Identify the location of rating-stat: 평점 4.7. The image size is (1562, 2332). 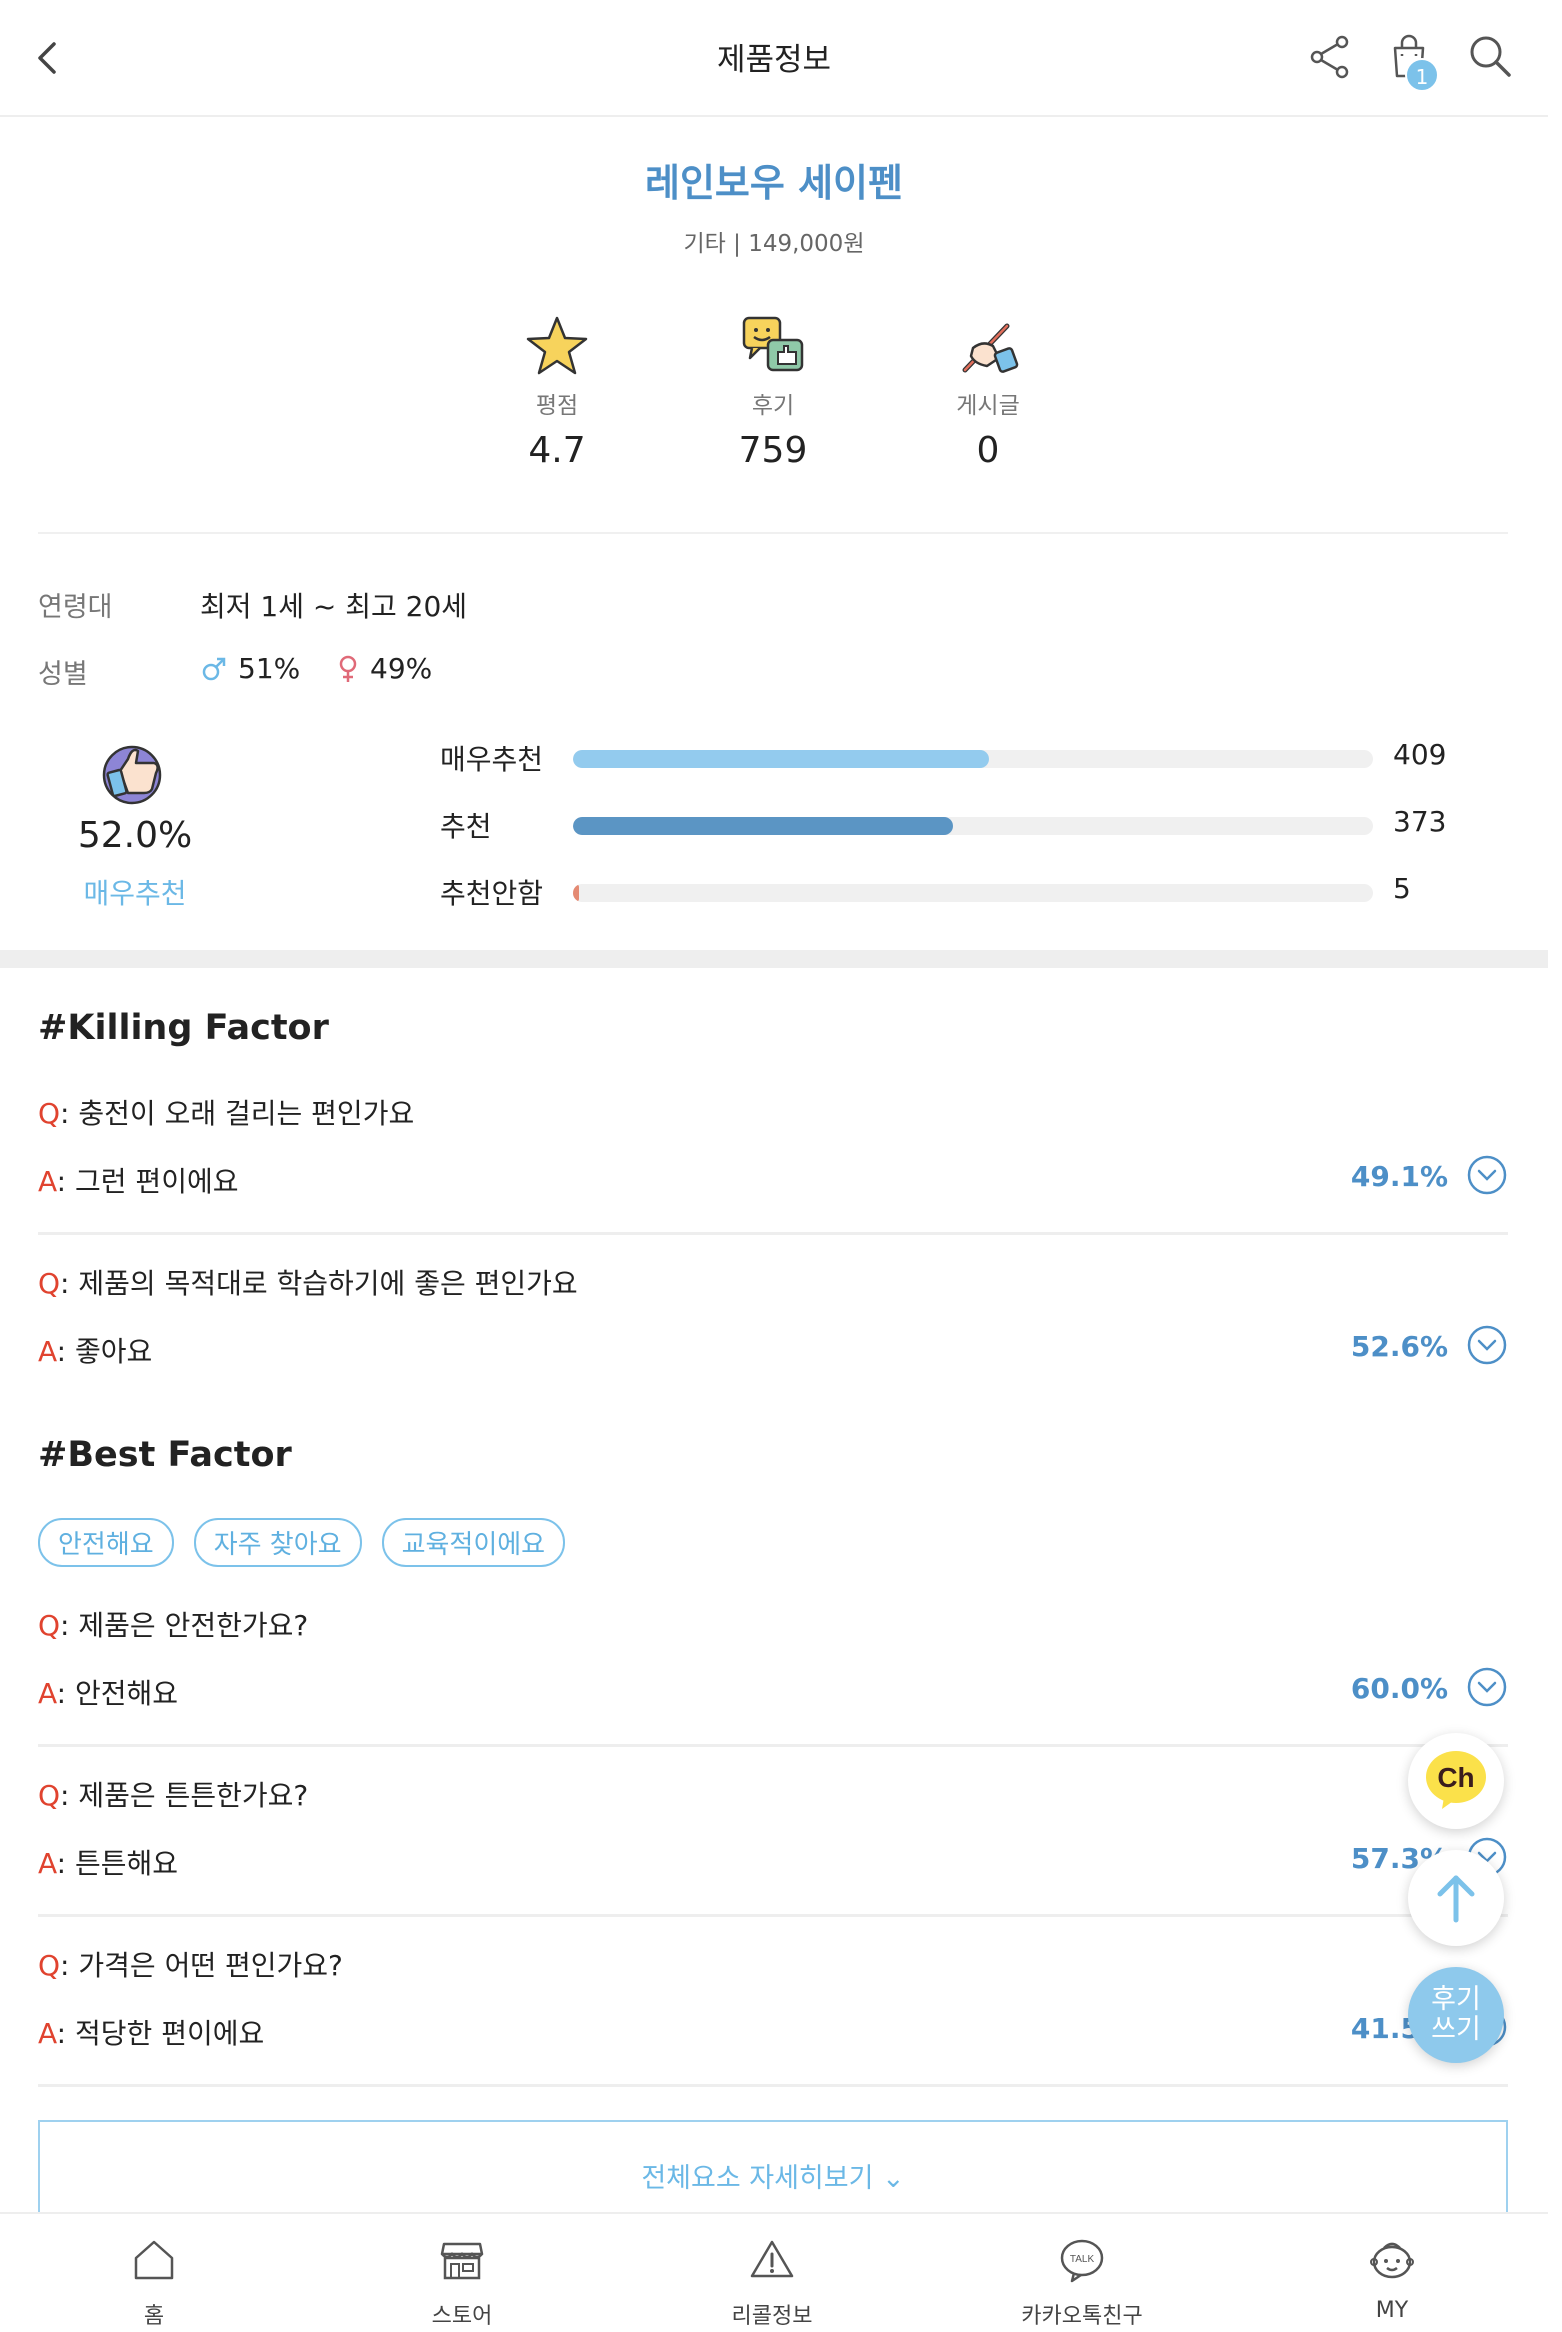
(557, 391).